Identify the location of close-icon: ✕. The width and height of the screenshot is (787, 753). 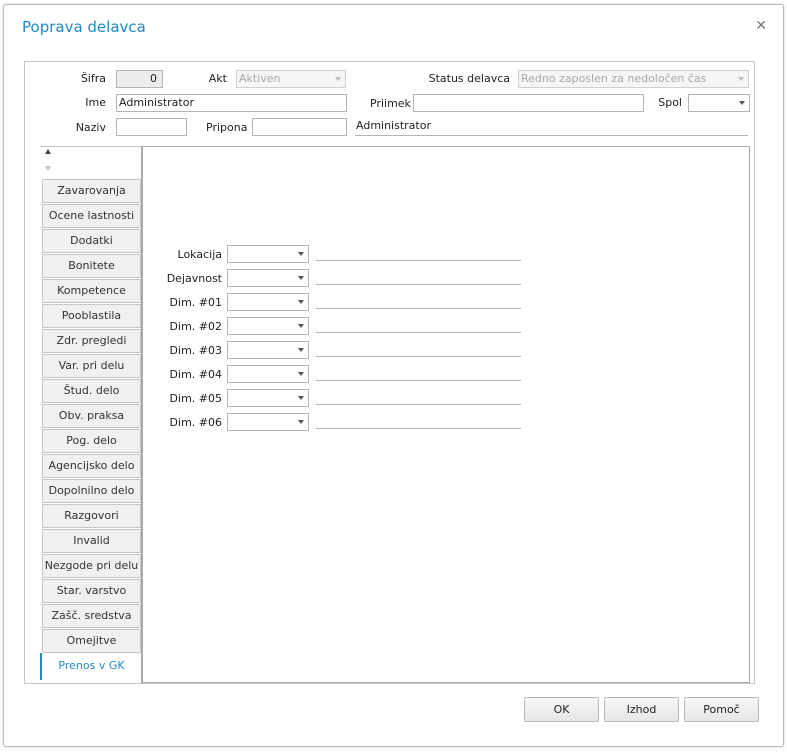
(761, 26).